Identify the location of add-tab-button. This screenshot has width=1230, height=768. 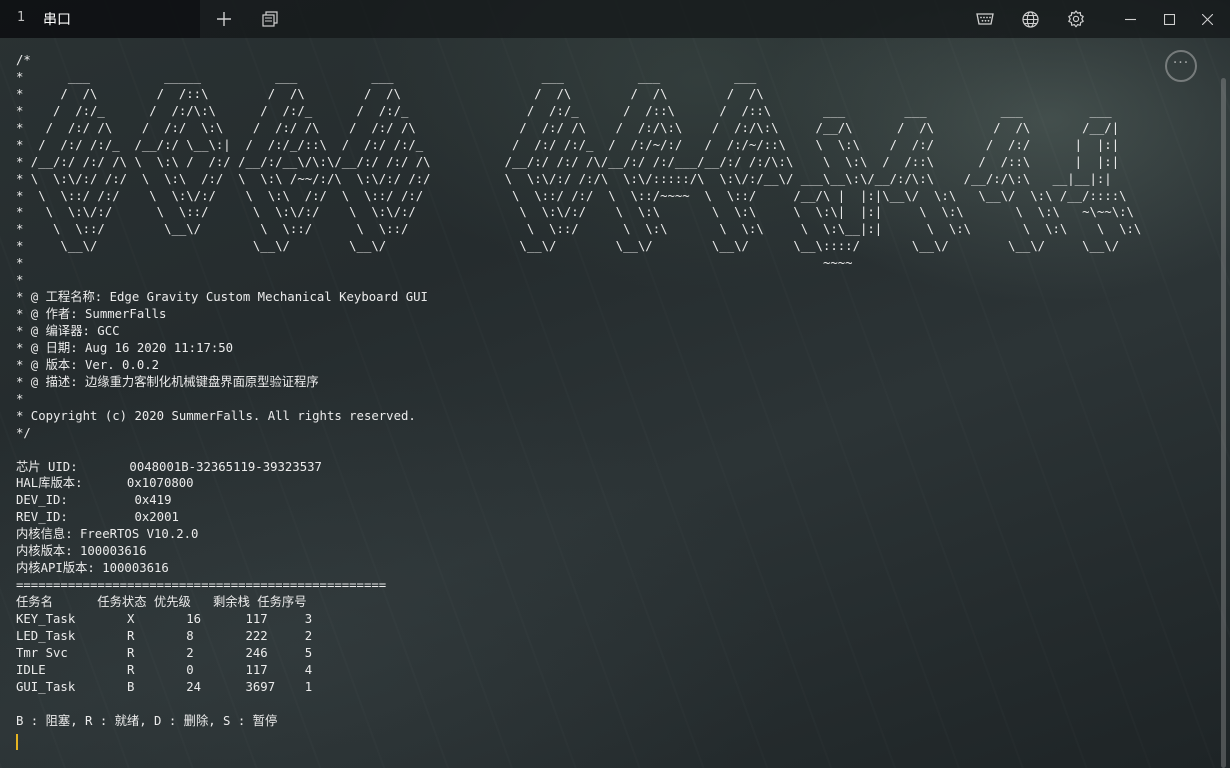
(224, 19).